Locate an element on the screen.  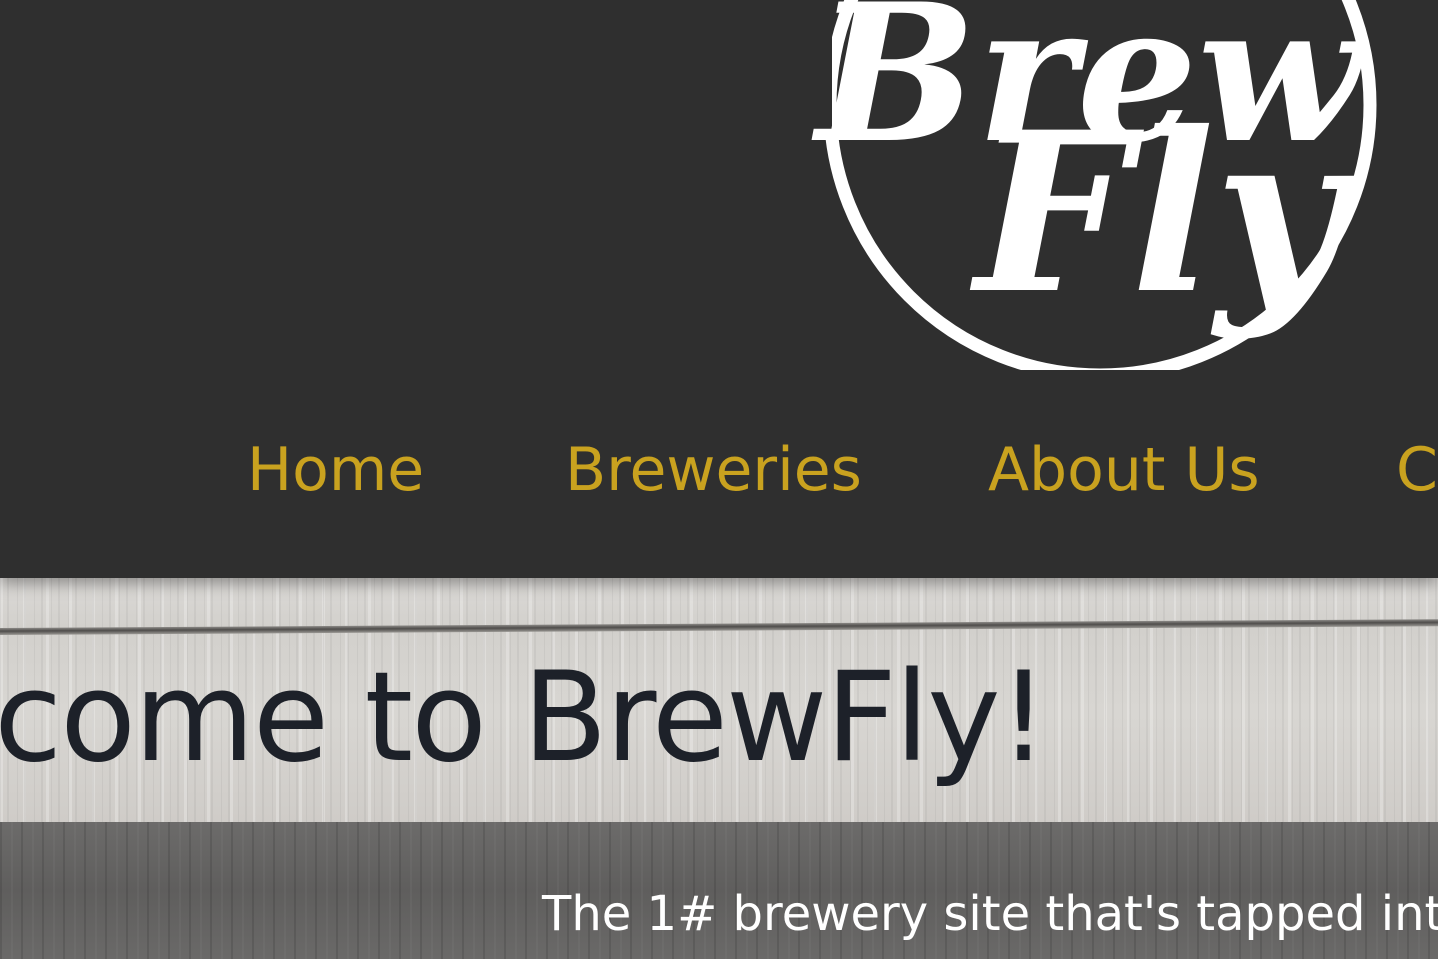
wood-plank-seam is located at coordinates (719, 627).